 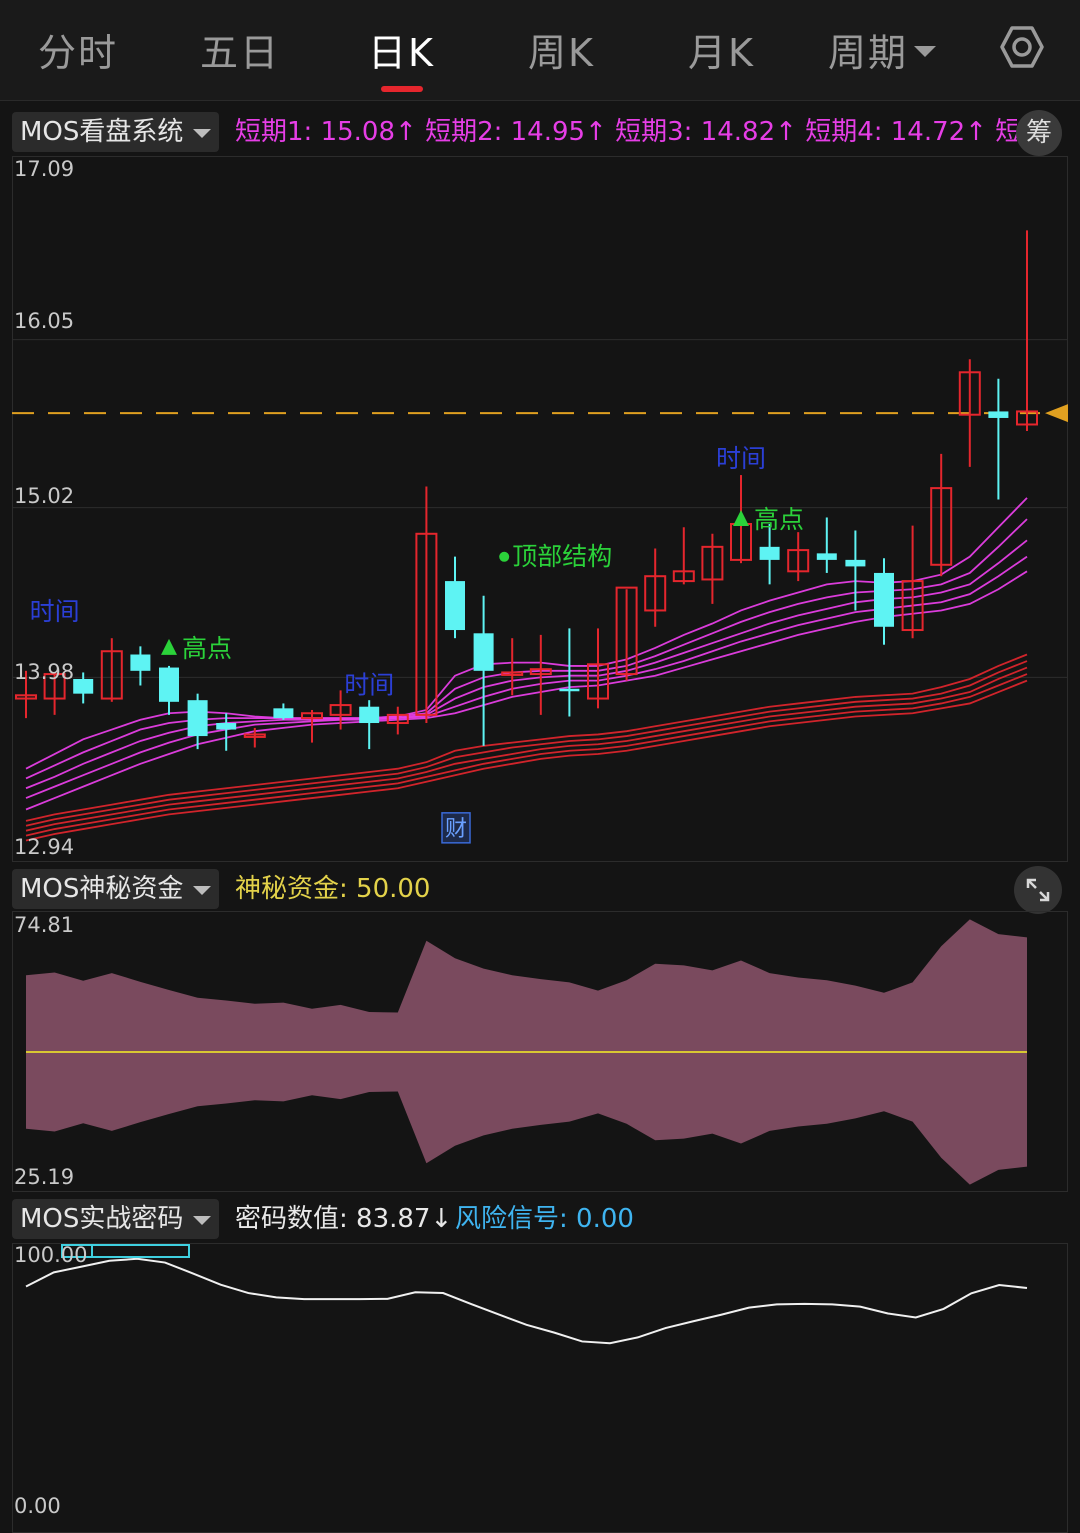 What do you see at coordinates (78, 49) in the screenshot?
I see `tab-intraday: 分时` at bounding box center [78, 49].